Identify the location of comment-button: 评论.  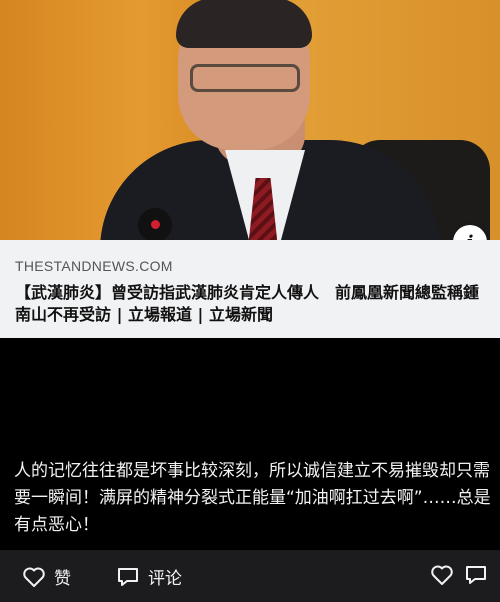
(149, 576).